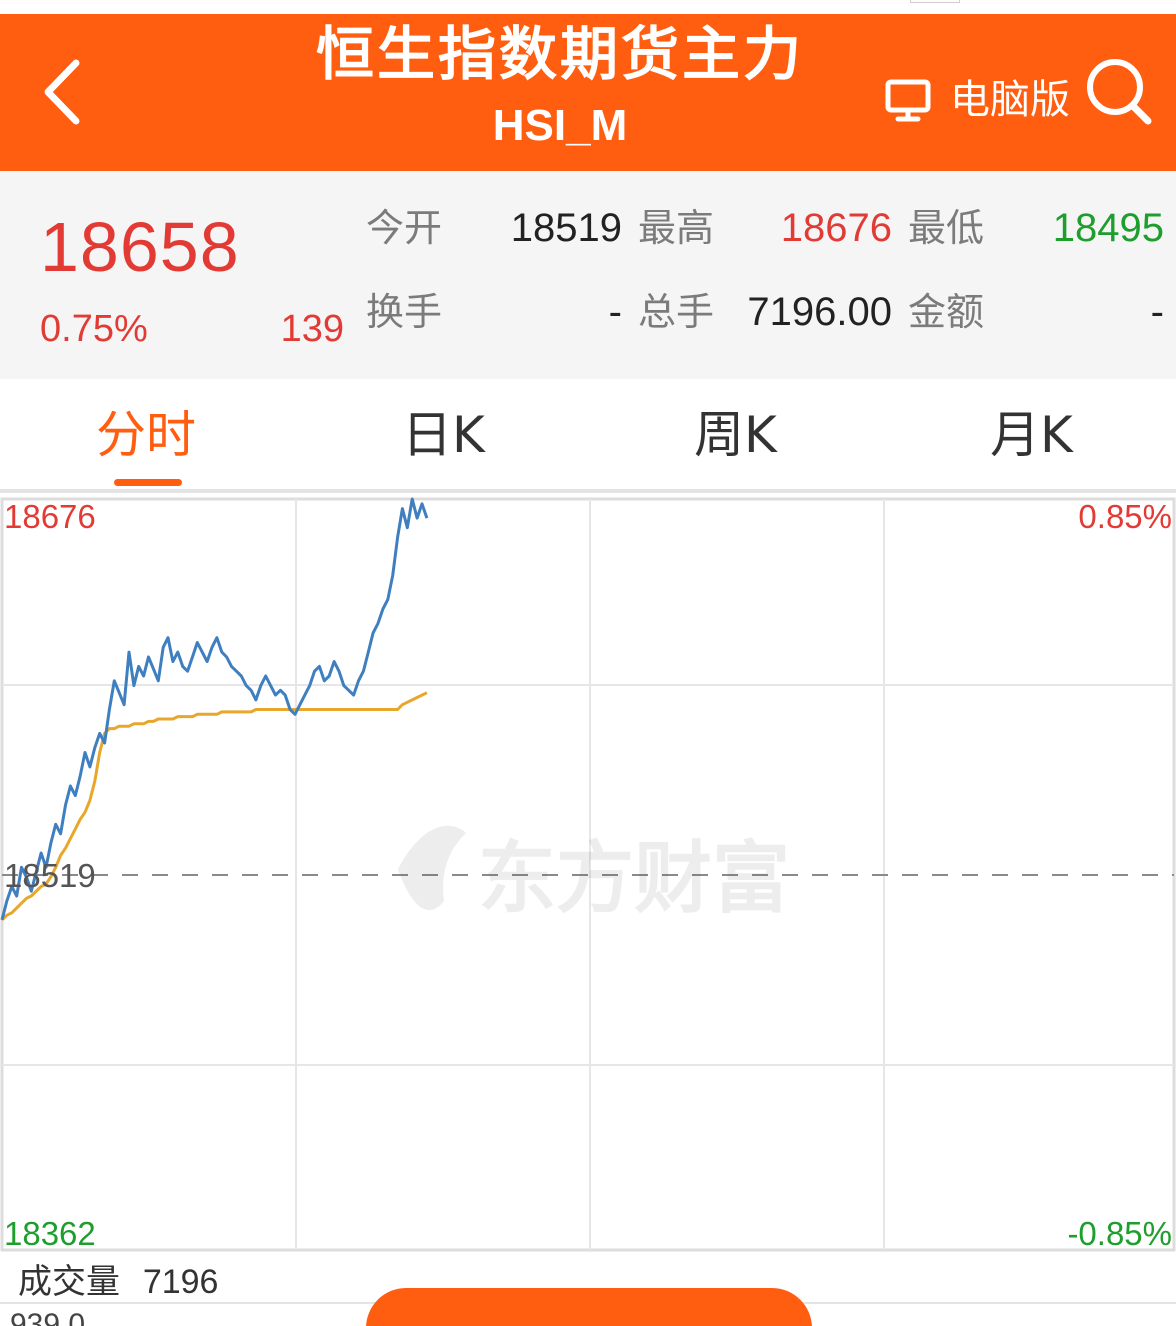 This screenshot has width=1176, height=1326. Describe the element at coordinates (946, 228) in the screenshot. I see `low-label: 最低` at that location.